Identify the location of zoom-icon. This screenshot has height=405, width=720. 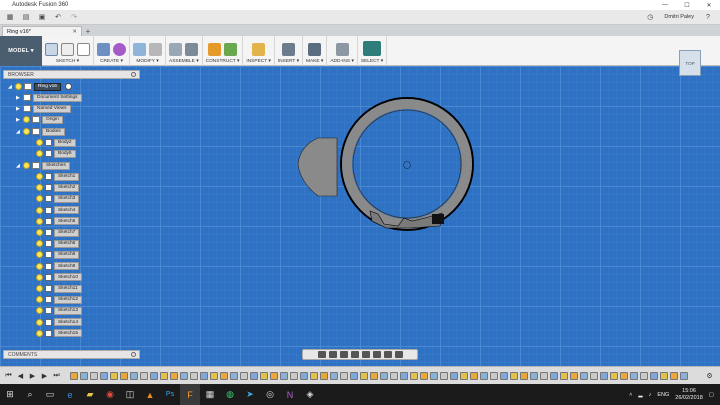
(354, 354).